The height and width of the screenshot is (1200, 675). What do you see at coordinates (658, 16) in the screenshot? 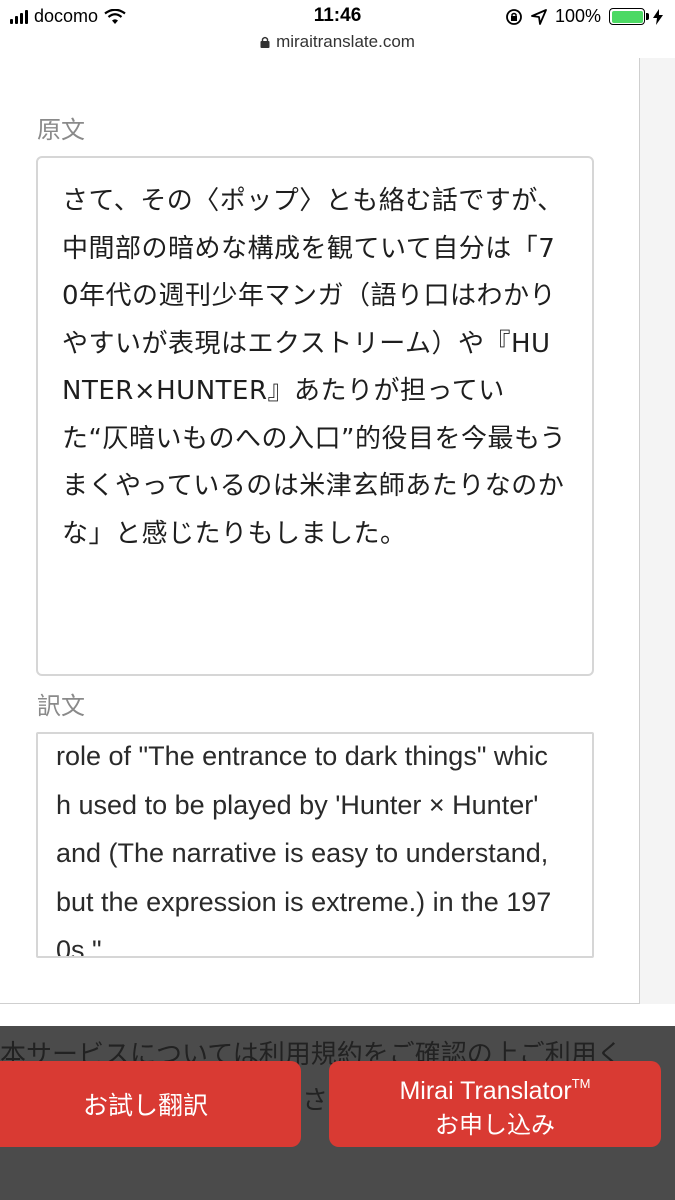
I see `charging-icon` at bounding box center [658, 16].